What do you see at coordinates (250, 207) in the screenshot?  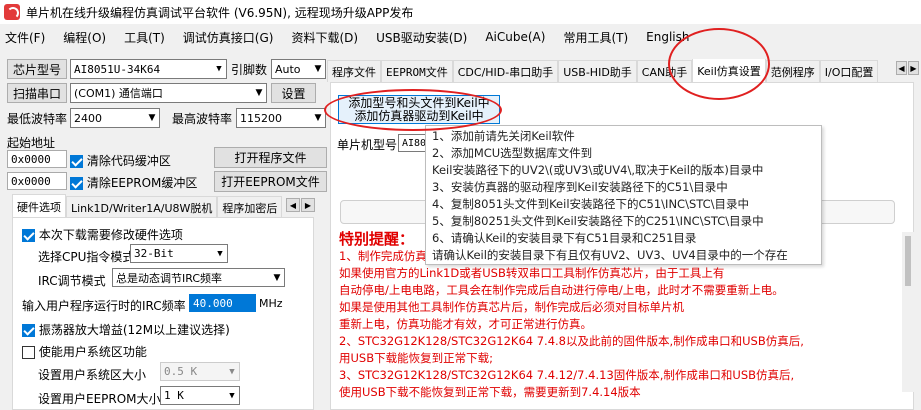 I see `tab-program-encrypt: 程序加密后` at bounding box center [250, 207].